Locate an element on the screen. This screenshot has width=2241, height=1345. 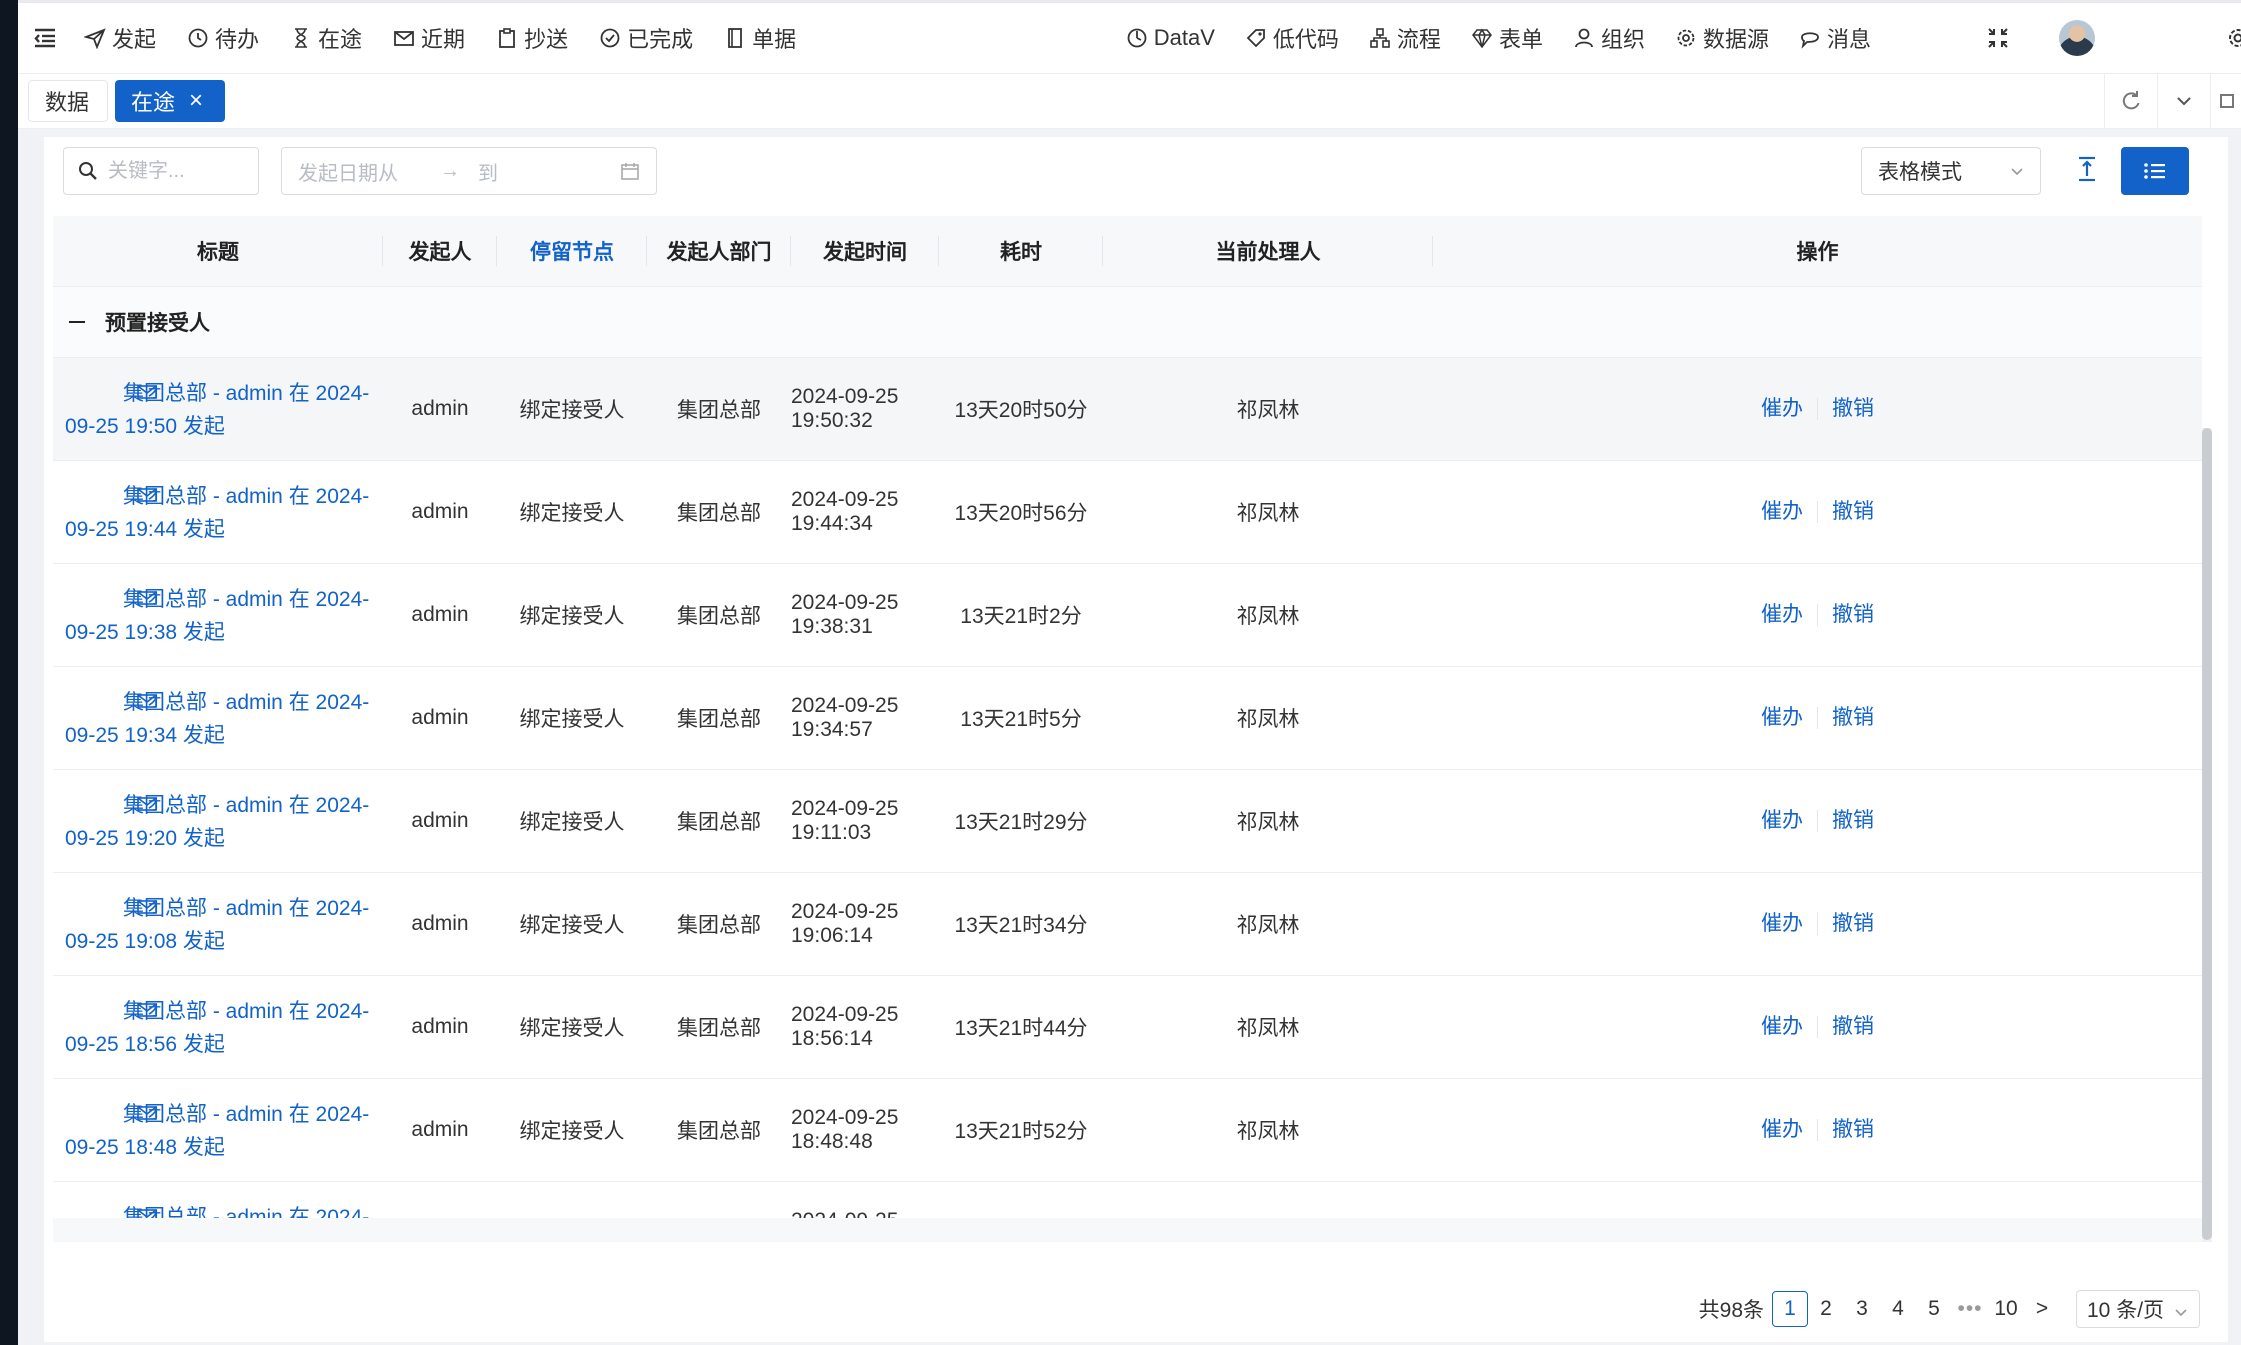
vertical-scrollbar is located at coordinates (2207, 835).